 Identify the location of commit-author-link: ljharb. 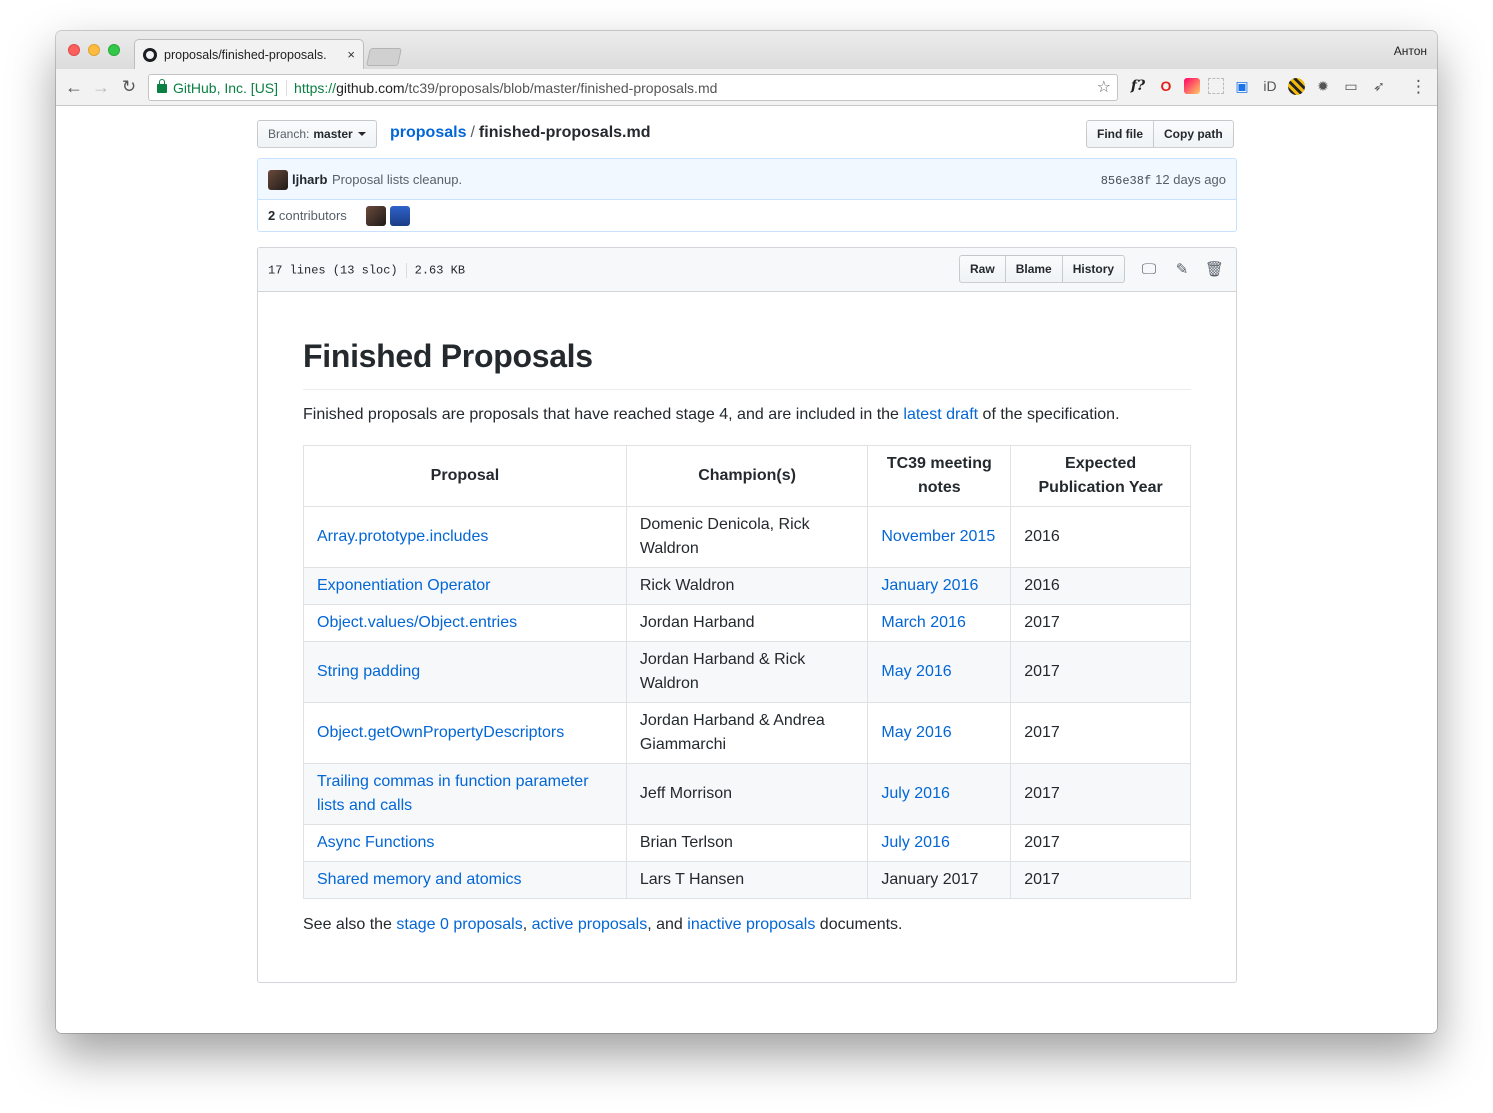
(309, 179).